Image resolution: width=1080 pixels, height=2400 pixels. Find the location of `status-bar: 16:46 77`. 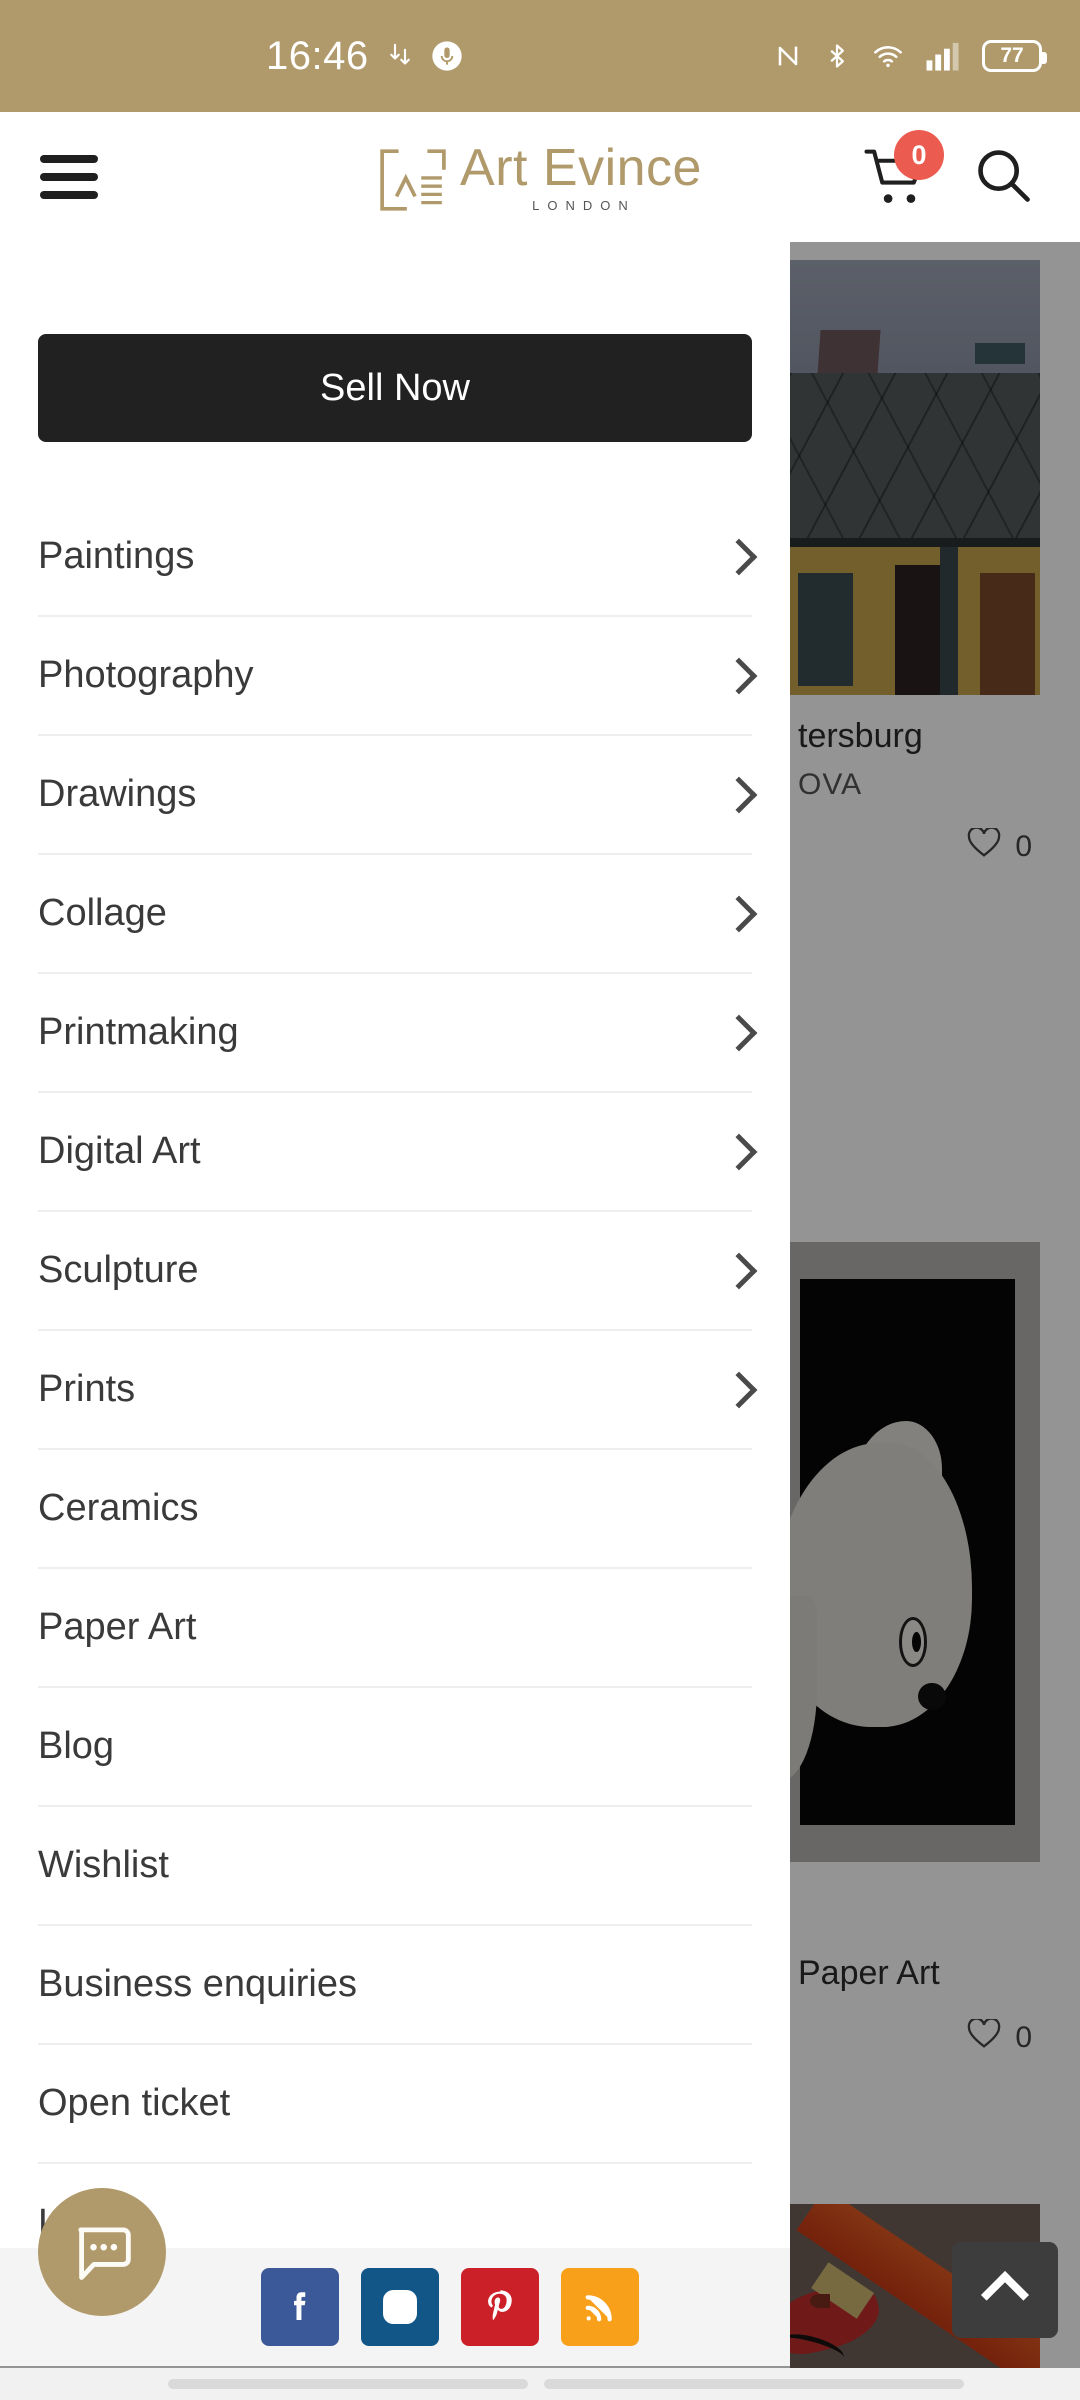

status-bar: 16:46 77 is located at coordinates (540, 56).